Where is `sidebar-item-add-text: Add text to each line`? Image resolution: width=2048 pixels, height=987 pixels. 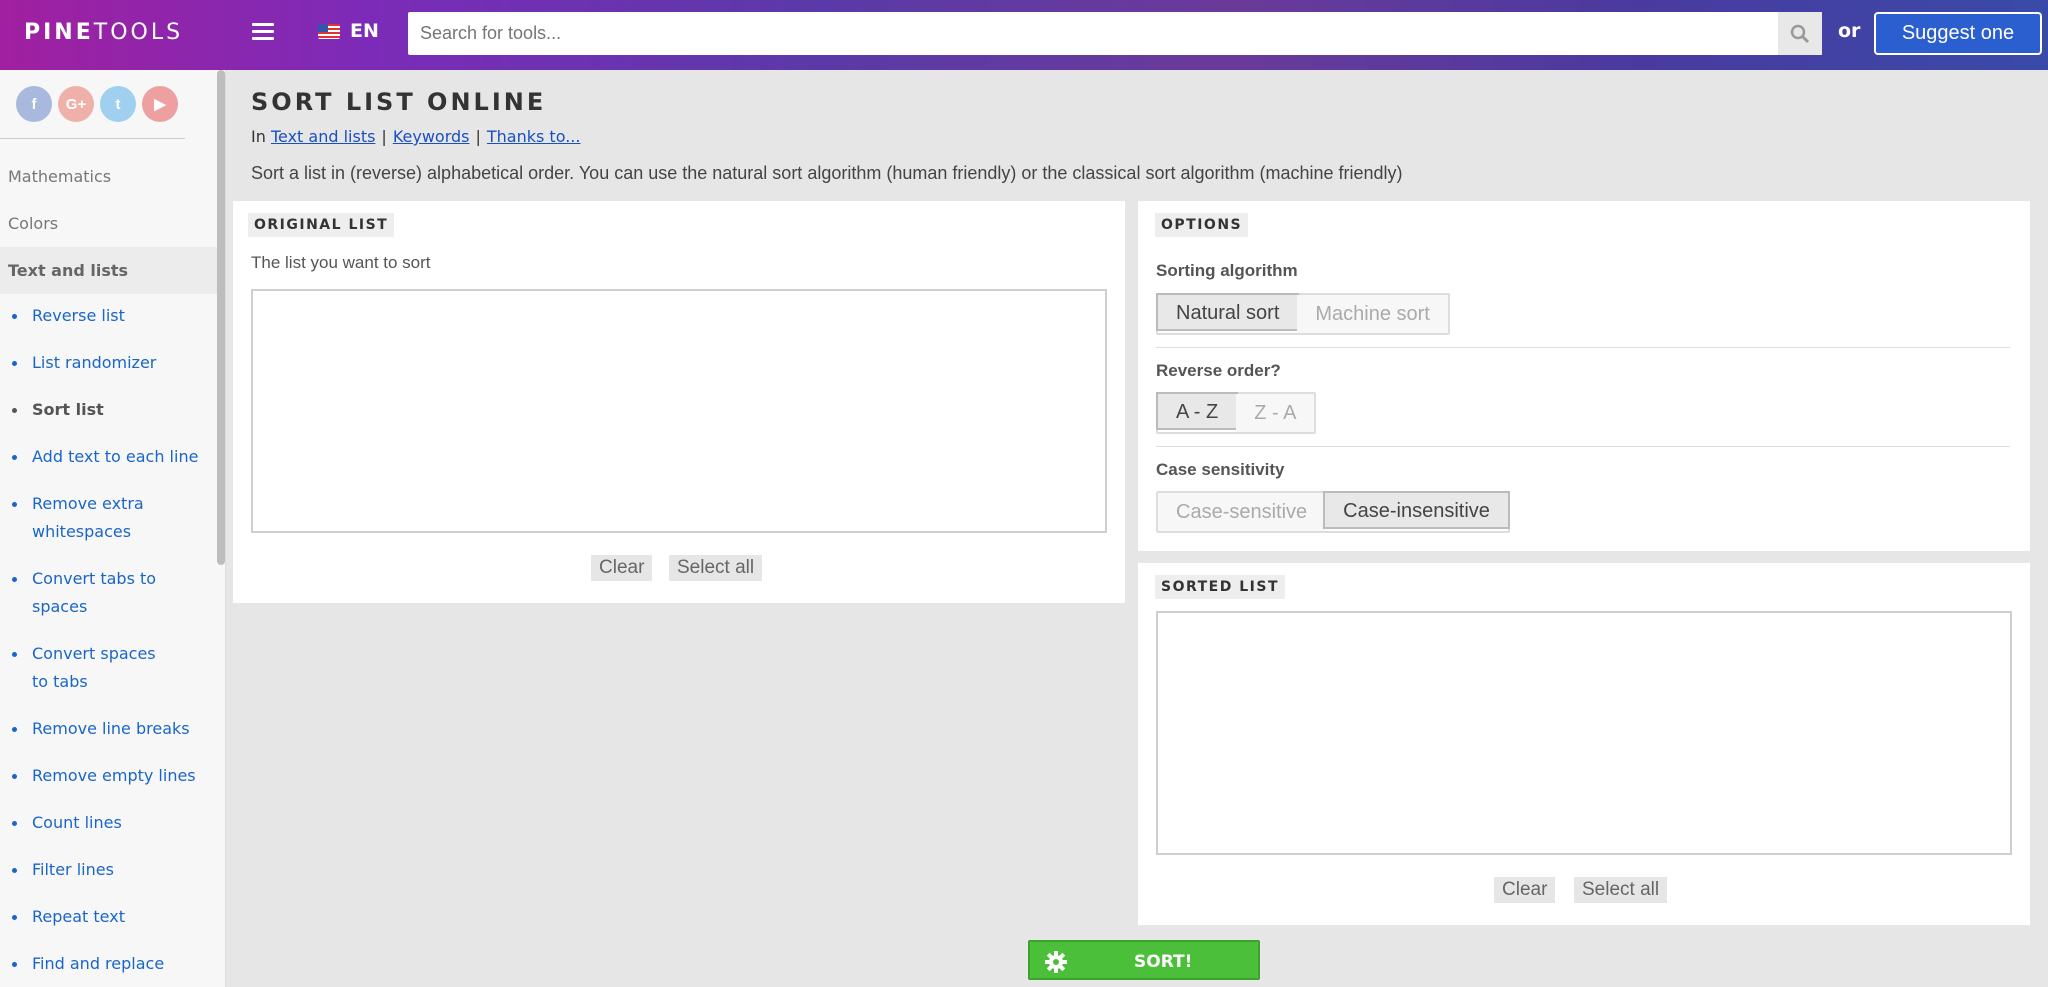
sidebar-item-add-text: Add text to each line is located at coordinates (112, 457).